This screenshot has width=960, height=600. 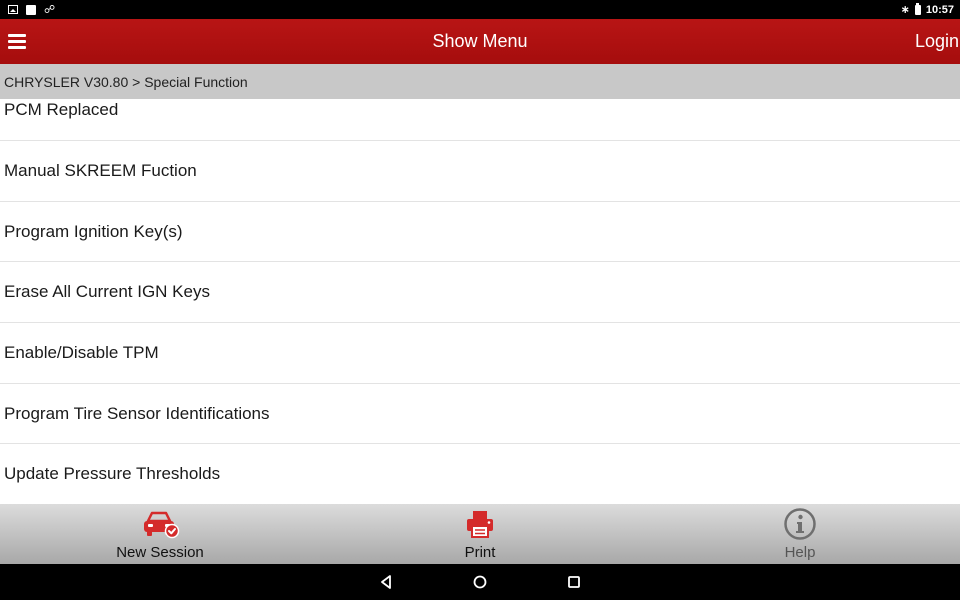 I want to click on list-item-program-tire-sensor: Program Tire Sensor Identifications, so click(x=480, y=414).